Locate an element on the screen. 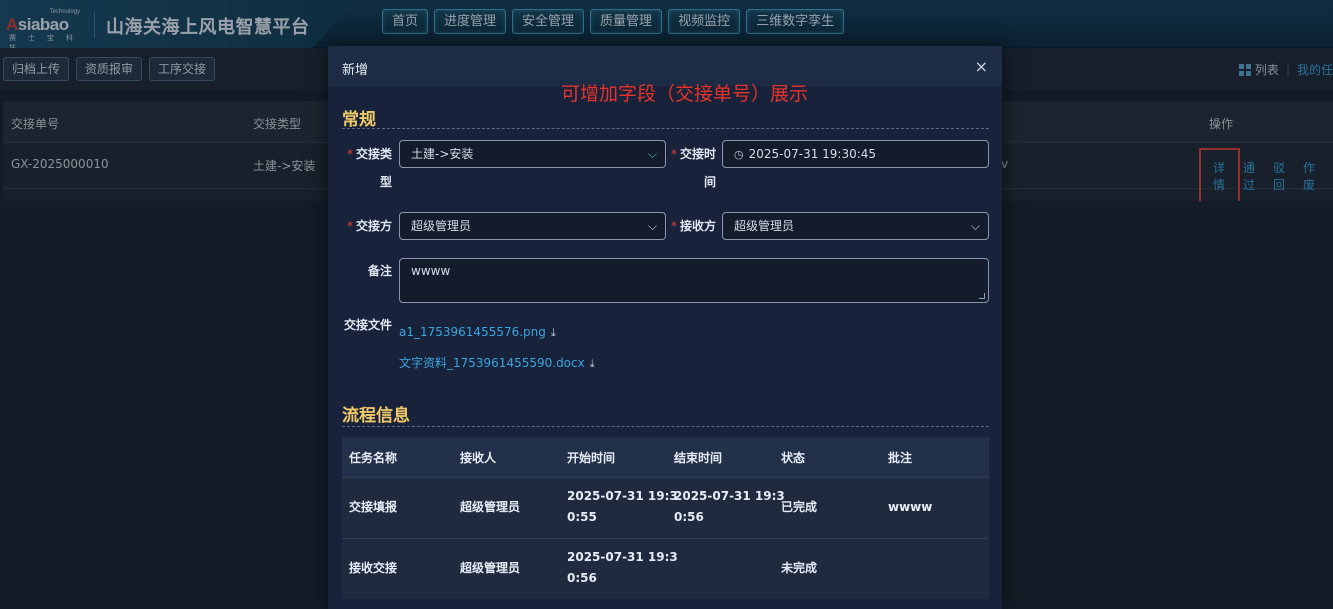  handover-party-select: 超级管理员 ⌵ is located at coordinates (532, 226).